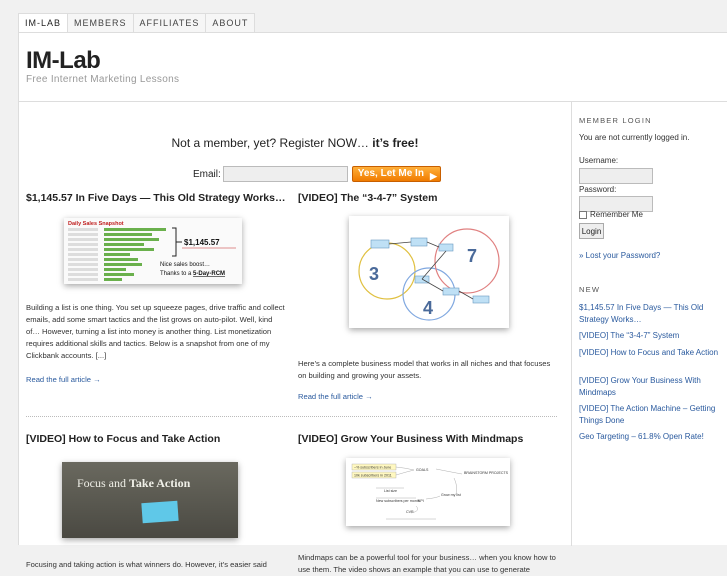 This screenshot has height=576, width=727. I want to click on top-navigation: IM-LAB MEMBERS AFFILIATES ABOUT, so click(137, 22).